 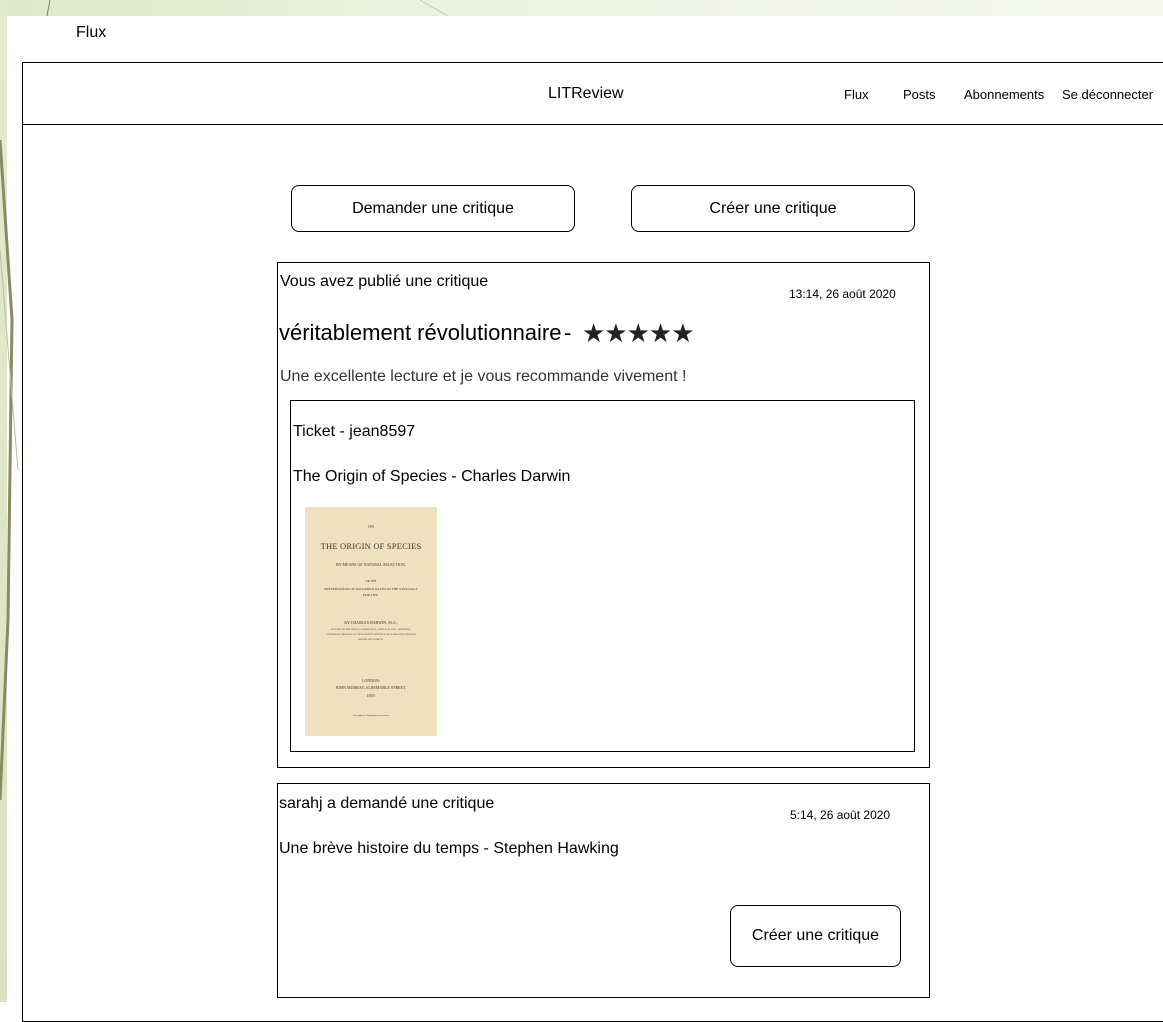 What do you see at coordinates (840, 815) in the screenshot?
I see `ticket-request-timestamp: 5:14, 26 août 2020` at bounding box center [840, 815].